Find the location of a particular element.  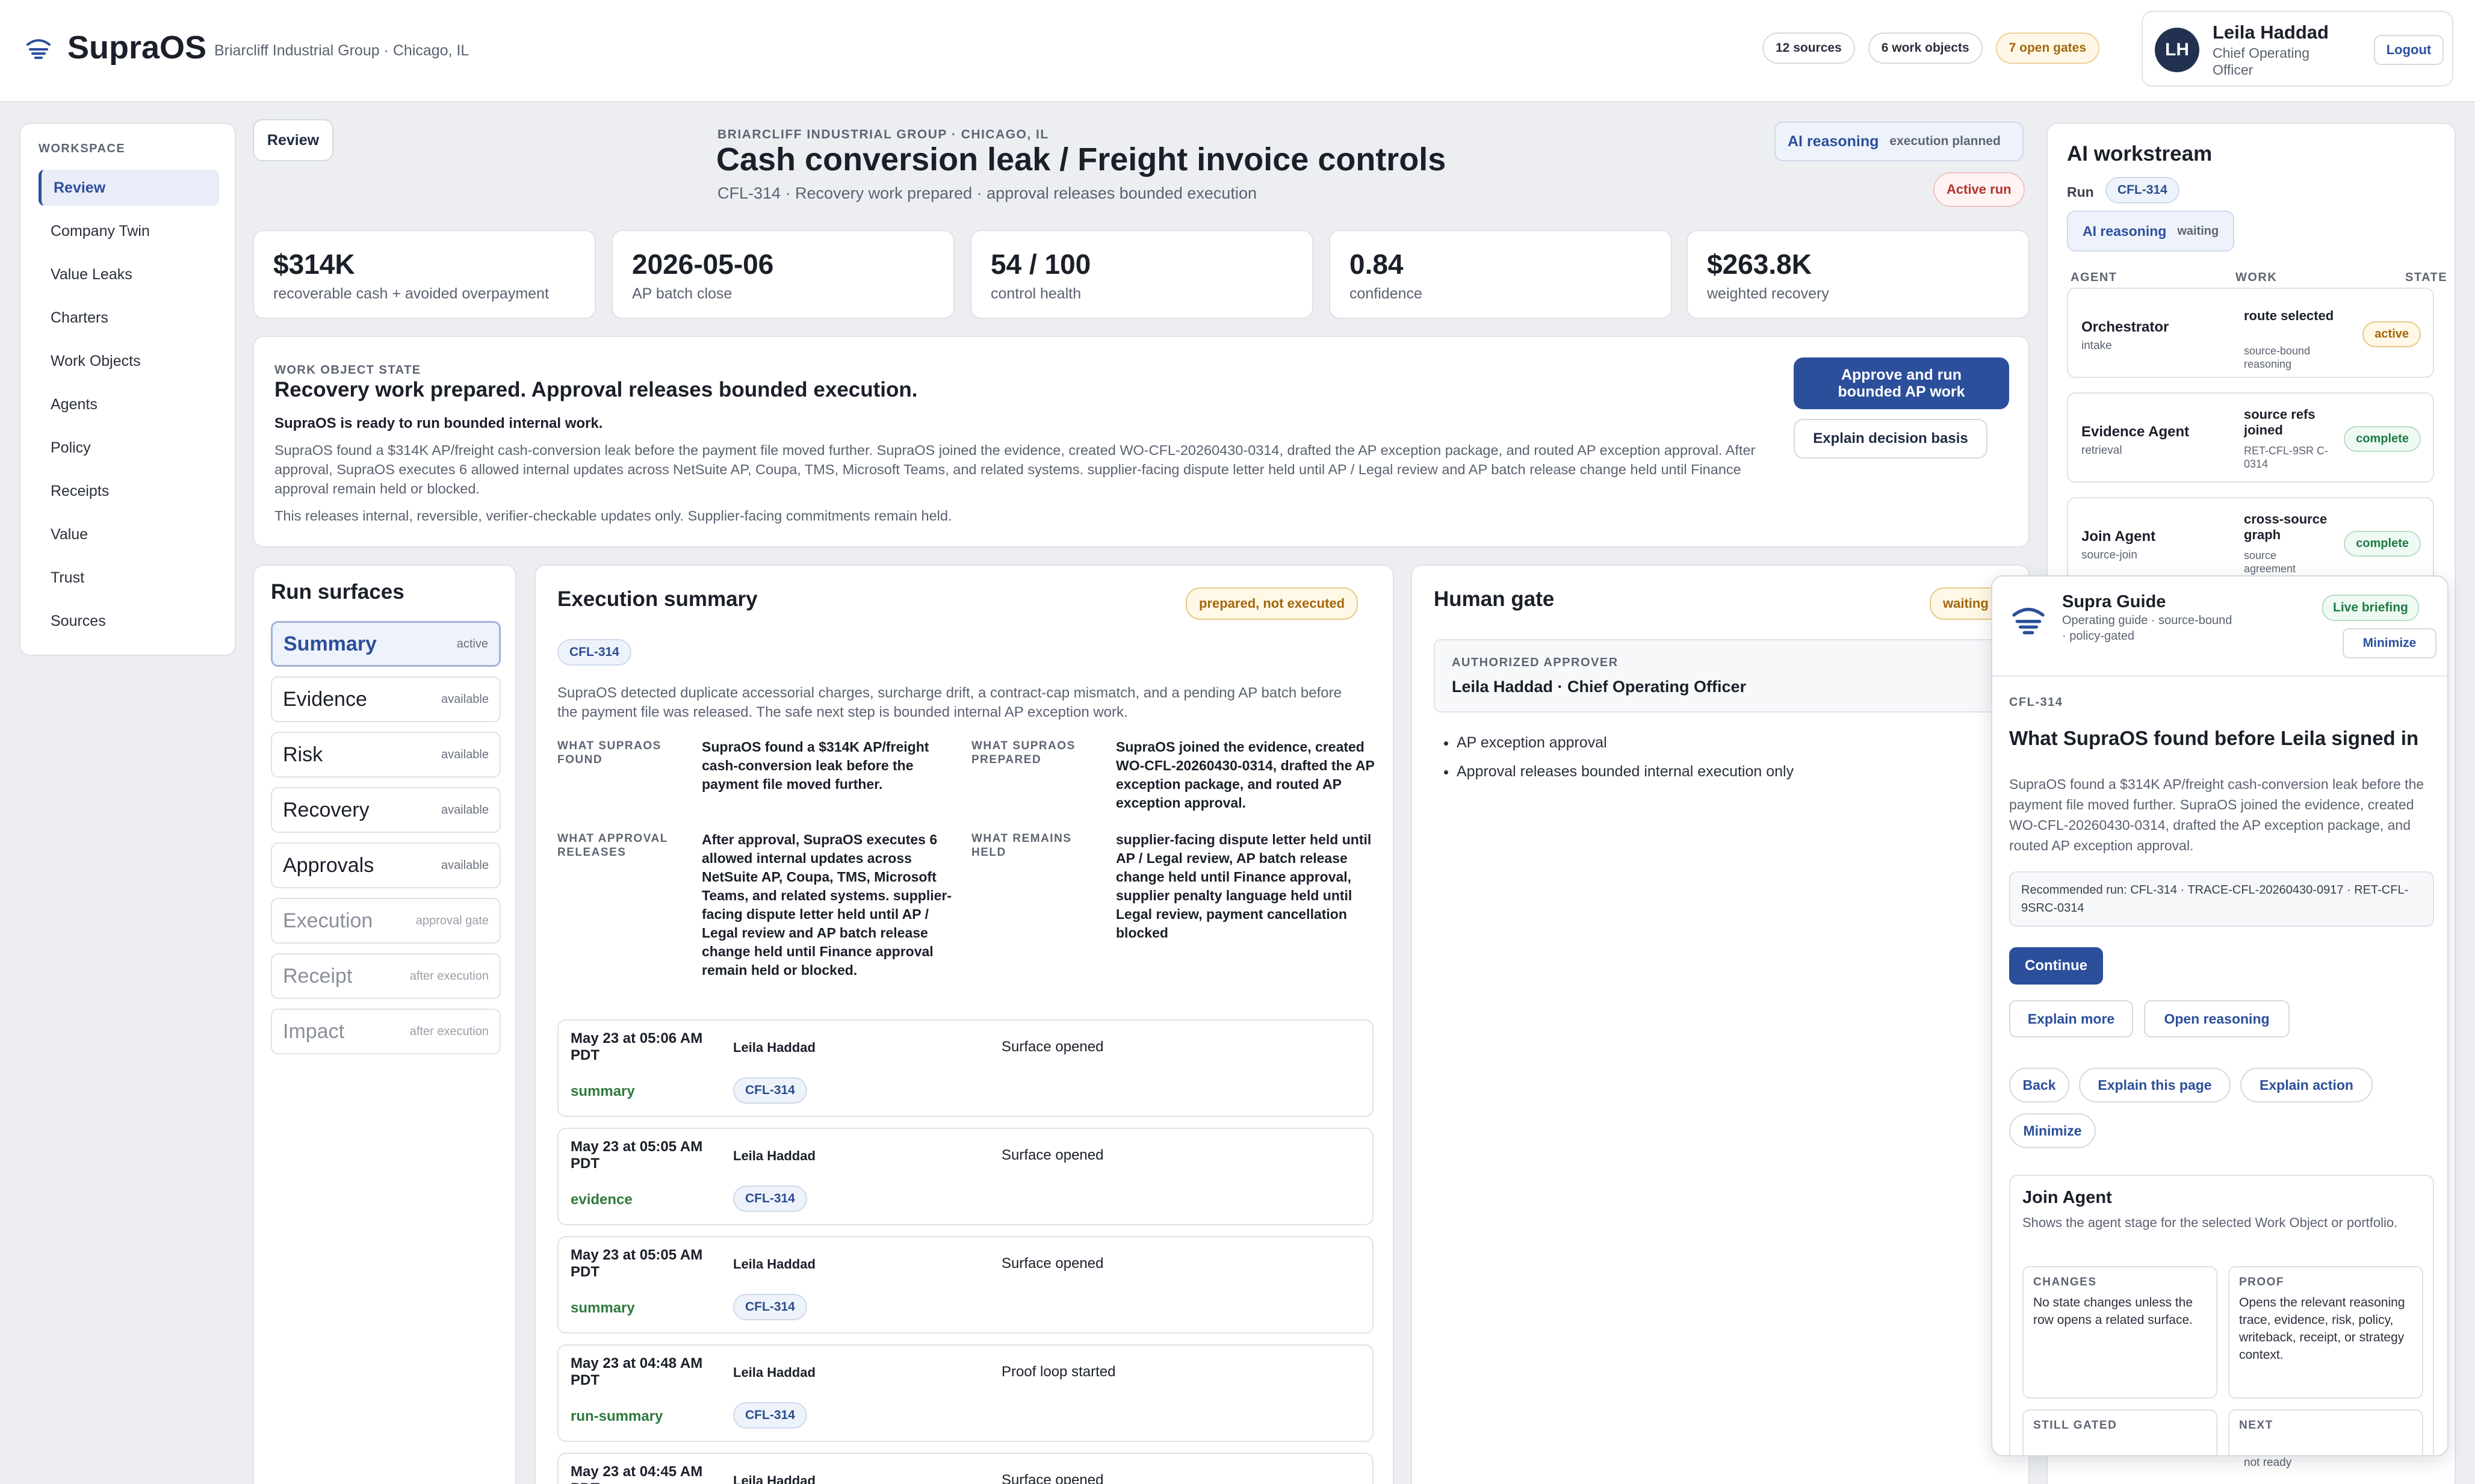

held-key: WHAT REMAINS HELD is located at coordinates (1021, 845).